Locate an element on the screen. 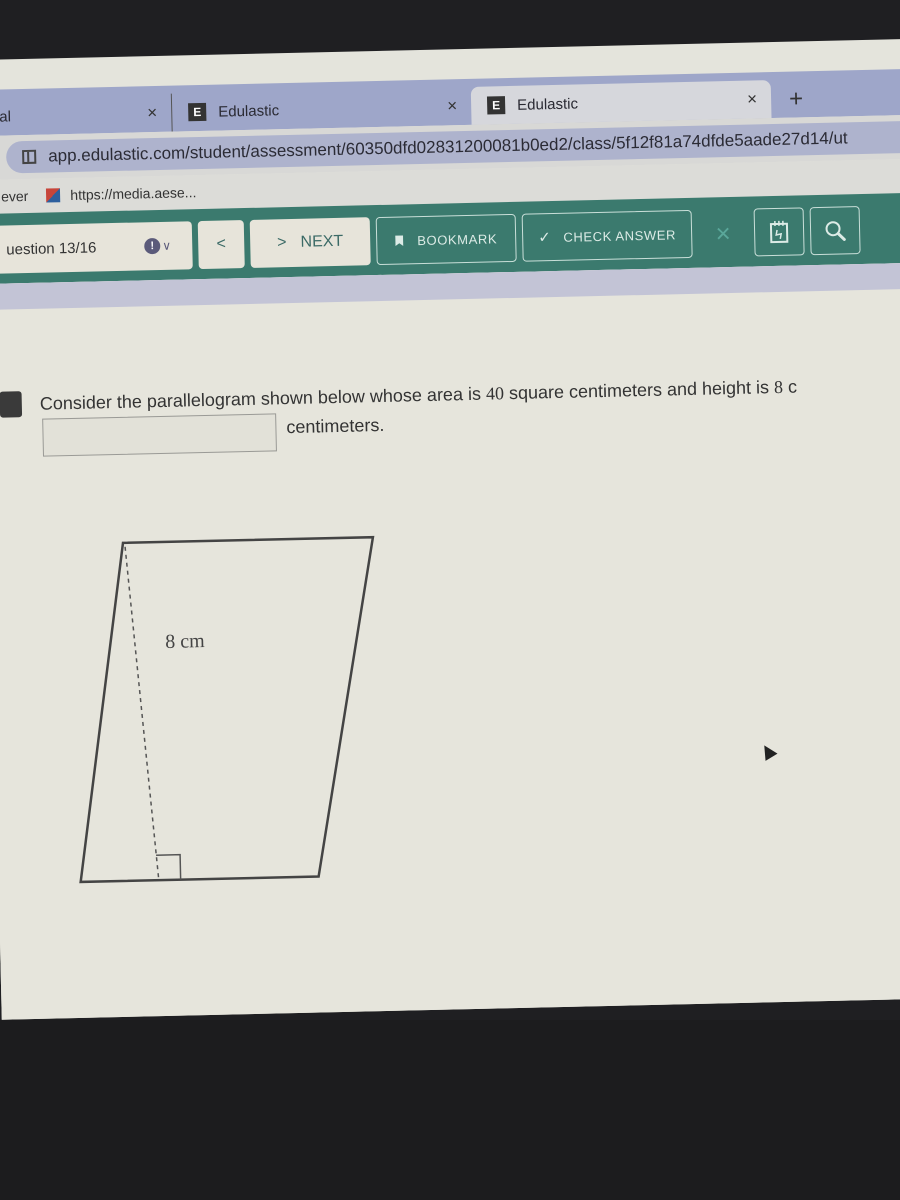 This screenshot has height=1200, width=900. check-answer-button: ✓ CHECK ANSWER is located at coordinates (607, 235).